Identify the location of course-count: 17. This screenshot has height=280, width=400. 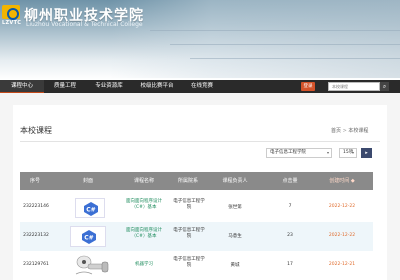
(290, 264).